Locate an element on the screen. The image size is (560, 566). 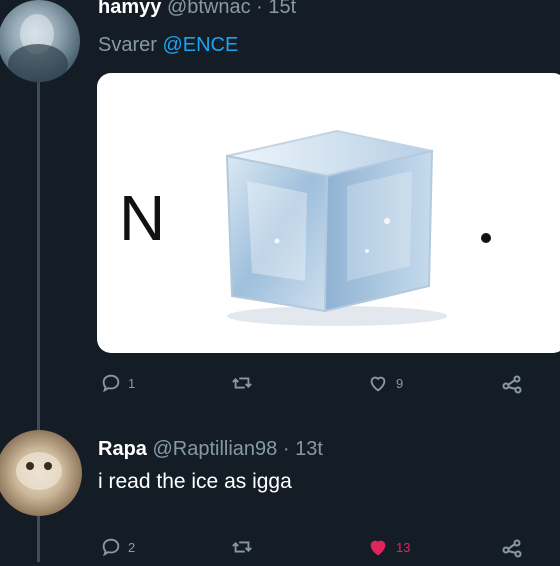
user-handle: @btwnac is located at coordinates (209, 9).